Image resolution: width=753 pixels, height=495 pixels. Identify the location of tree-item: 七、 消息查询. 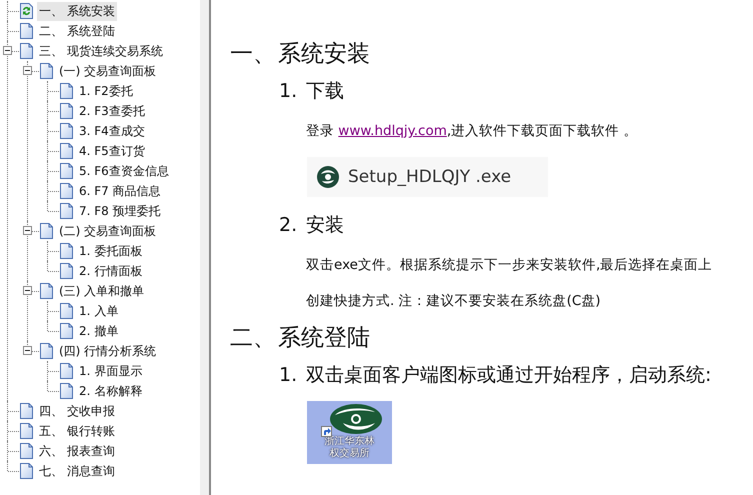
(77, 471).